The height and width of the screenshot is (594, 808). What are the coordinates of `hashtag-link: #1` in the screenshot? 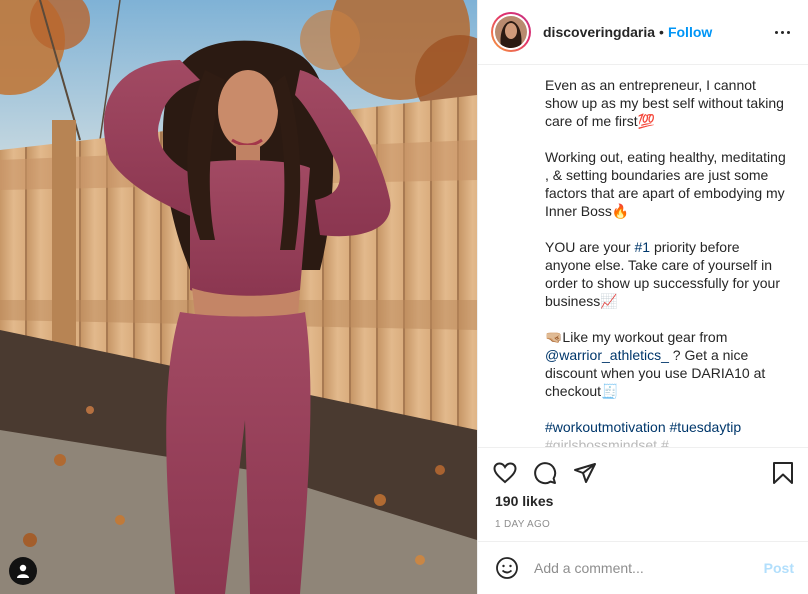 It's located at (642, 247).